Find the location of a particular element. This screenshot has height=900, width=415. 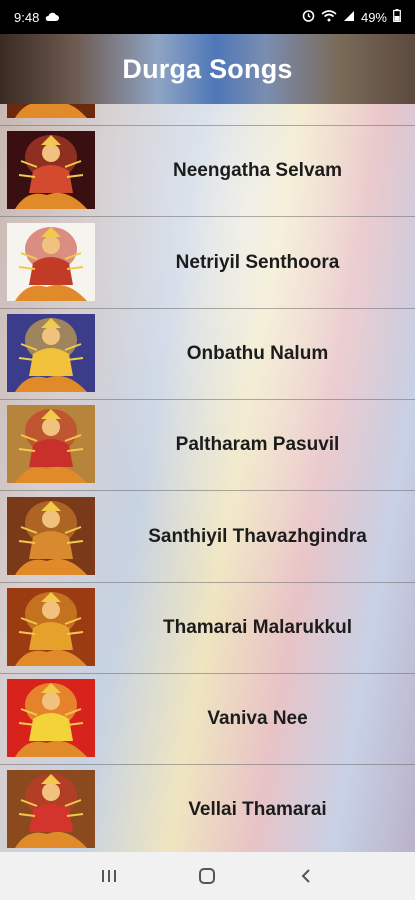

song-list-item: Neengatha Selvam is located at coordinates (207, 172).